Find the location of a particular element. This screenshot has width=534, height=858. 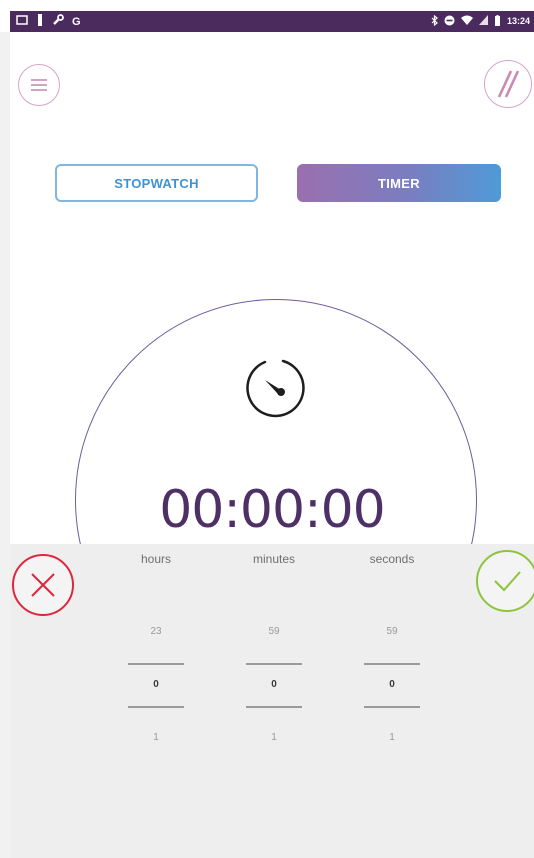

hamburger-menu-icon is located at coordinates (39, 85).